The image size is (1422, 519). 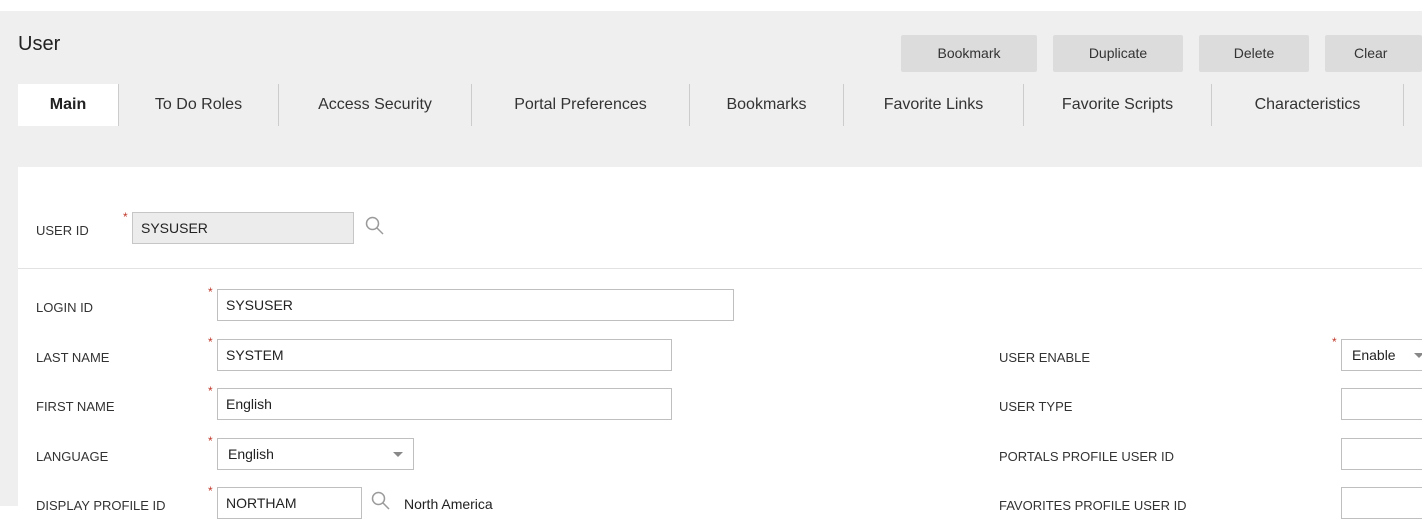 I want to click on display-profile-description: North America, so click(x=448, y=504).